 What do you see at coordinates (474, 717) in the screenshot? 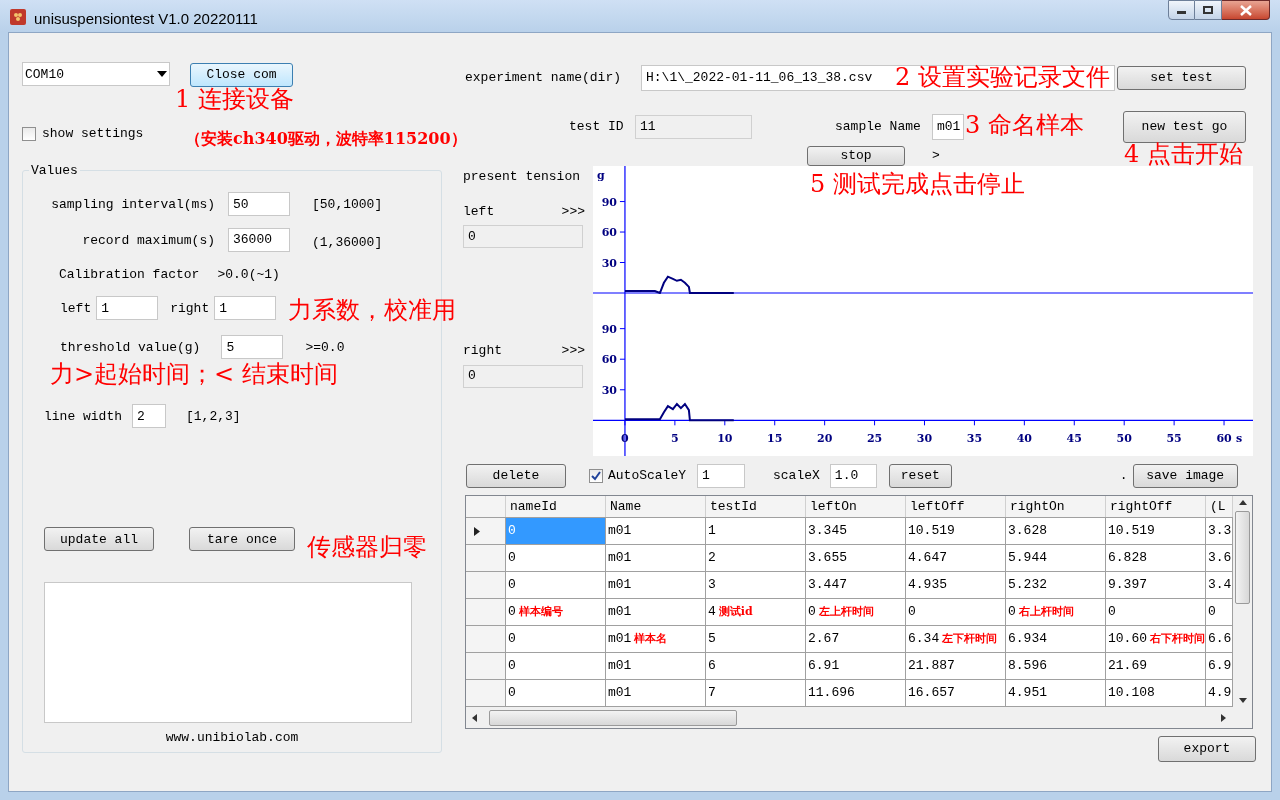
I see `scroll-left-icon` at bounding box center [474, 717].